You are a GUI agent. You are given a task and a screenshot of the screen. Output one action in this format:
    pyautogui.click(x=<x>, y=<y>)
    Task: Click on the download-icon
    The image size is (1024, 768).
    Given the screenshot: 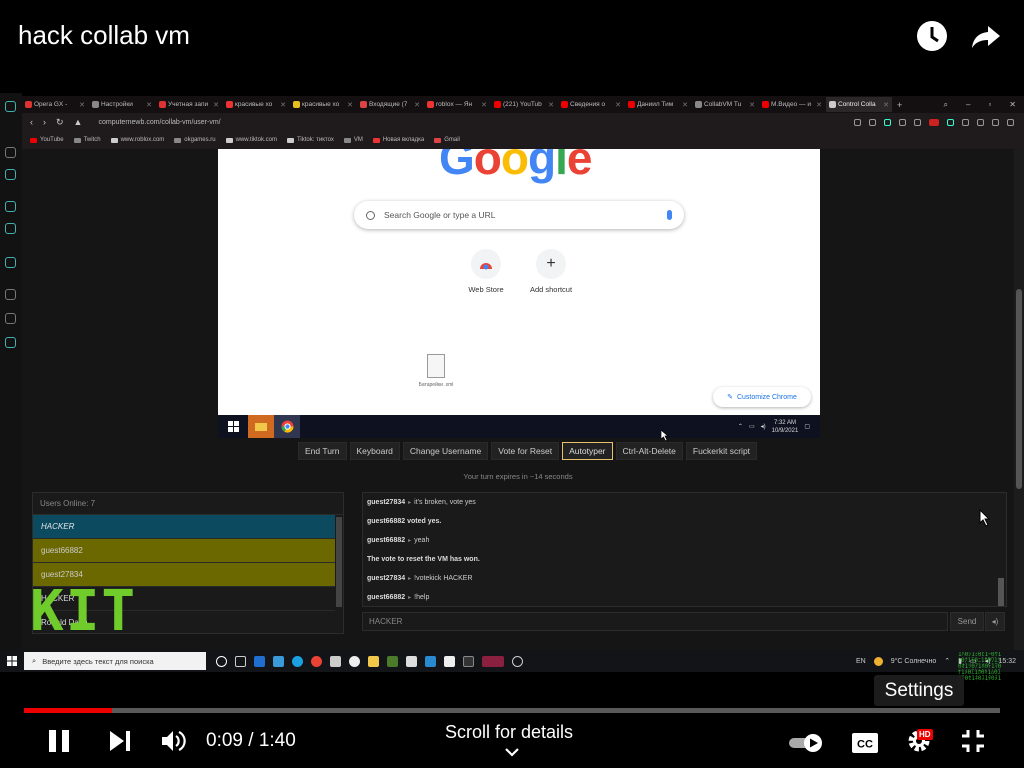 What is the action you would take?
    pyautogui.click(x=995, y=122)
    